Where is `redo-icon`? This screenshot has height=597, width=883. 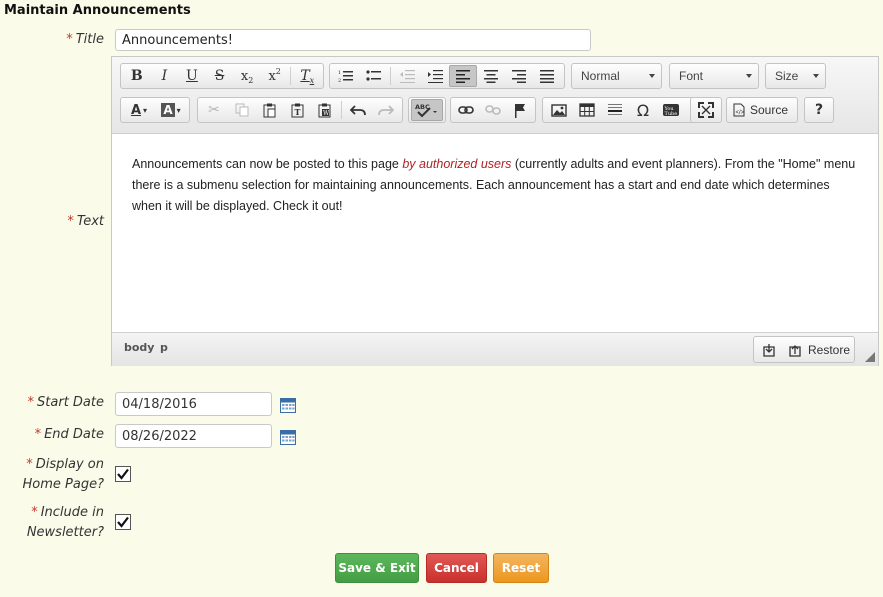 redo-icon is located at coordinates (386, 110).